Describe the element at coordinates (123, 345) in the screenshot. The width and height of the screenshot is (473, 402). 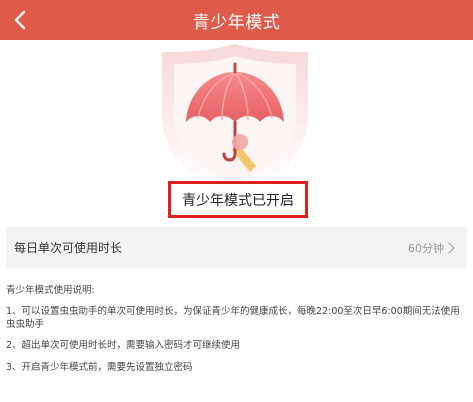
I see `instruction-item: 2、超出单次可使用时长时，需要输入密码才可继续使用` at that location.